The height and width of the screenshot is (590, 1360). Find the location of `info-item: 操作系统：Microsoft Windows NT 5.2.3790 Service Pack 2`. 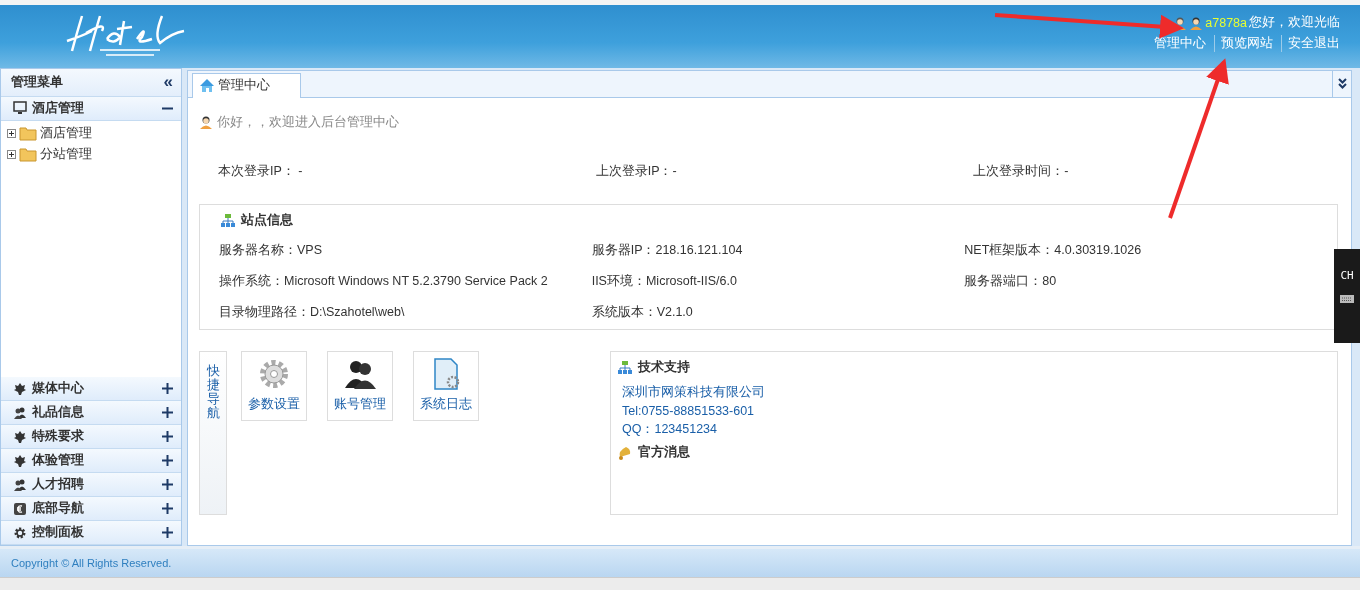

info-item: 操作系统：Microsoft Windows NT 5.2.3790 Service Pack 2 is located at coordinates (384, 281).